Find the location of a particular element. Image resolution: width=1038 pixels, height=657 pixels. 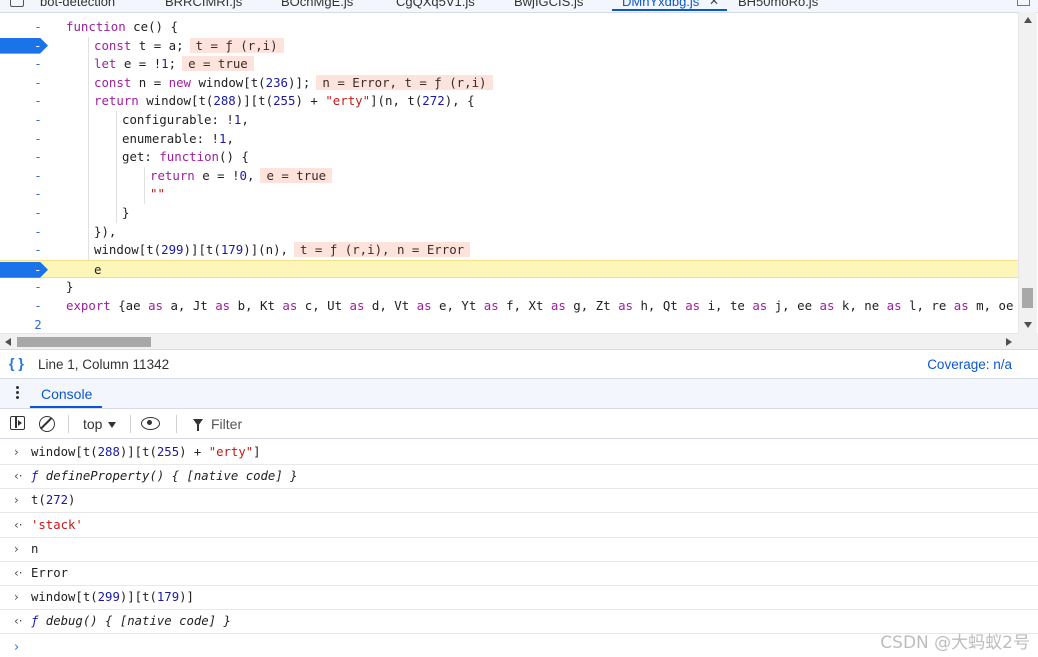

console-message-text: t(272) is located at coordinates (53, 500).